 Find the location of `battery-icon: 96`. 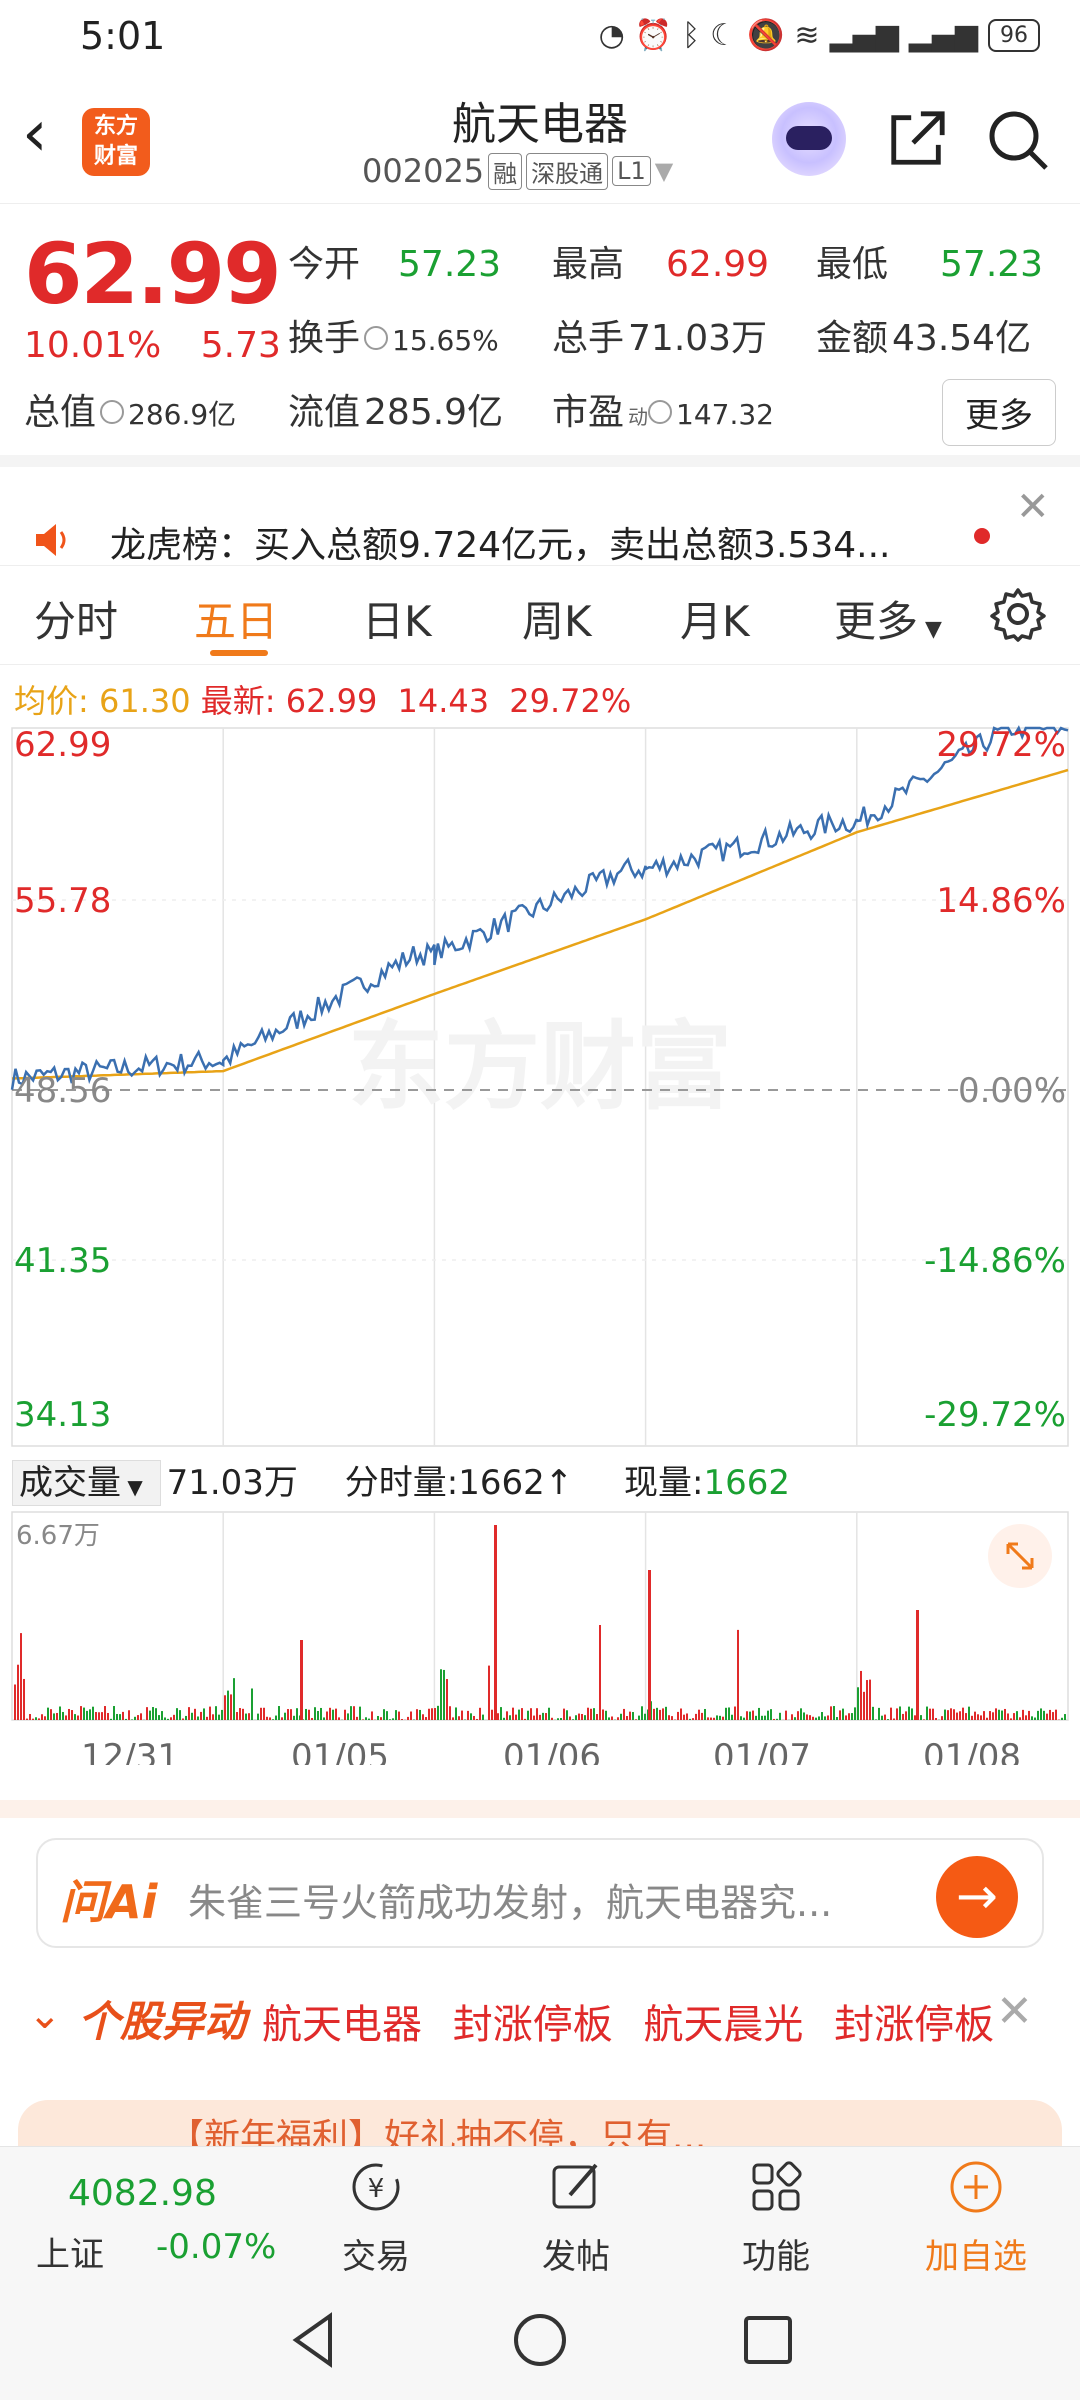

battery-icon: 96 is located at coordinates (1014, 35).